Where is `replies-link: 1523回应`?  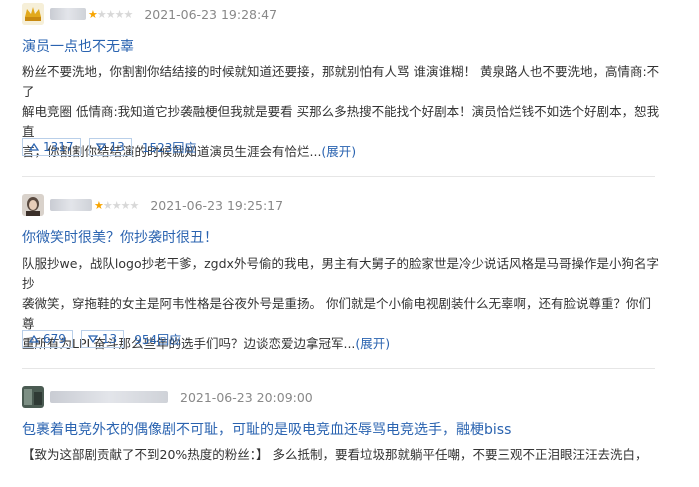
replies-link: 1523回应 is located at coordinates (169, 147).